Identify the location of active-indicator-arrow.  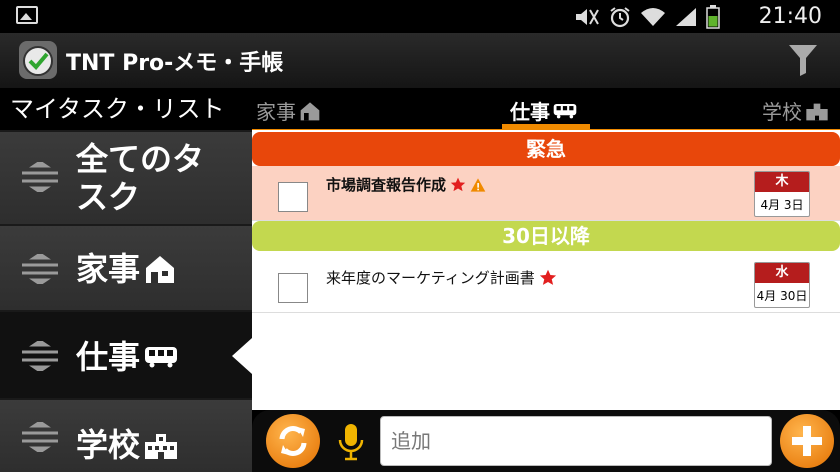
(242, 356).